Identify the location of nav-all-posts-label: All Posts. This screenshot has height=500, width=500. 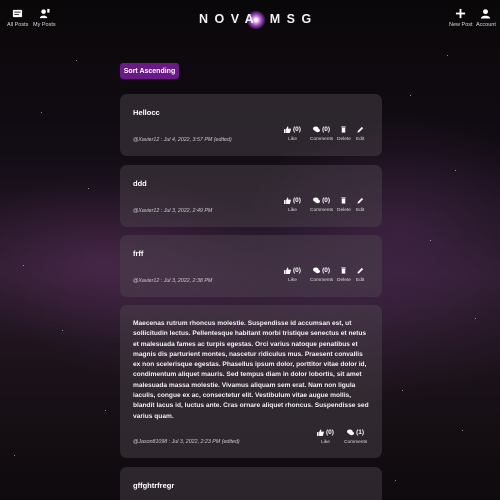
(18, 25).